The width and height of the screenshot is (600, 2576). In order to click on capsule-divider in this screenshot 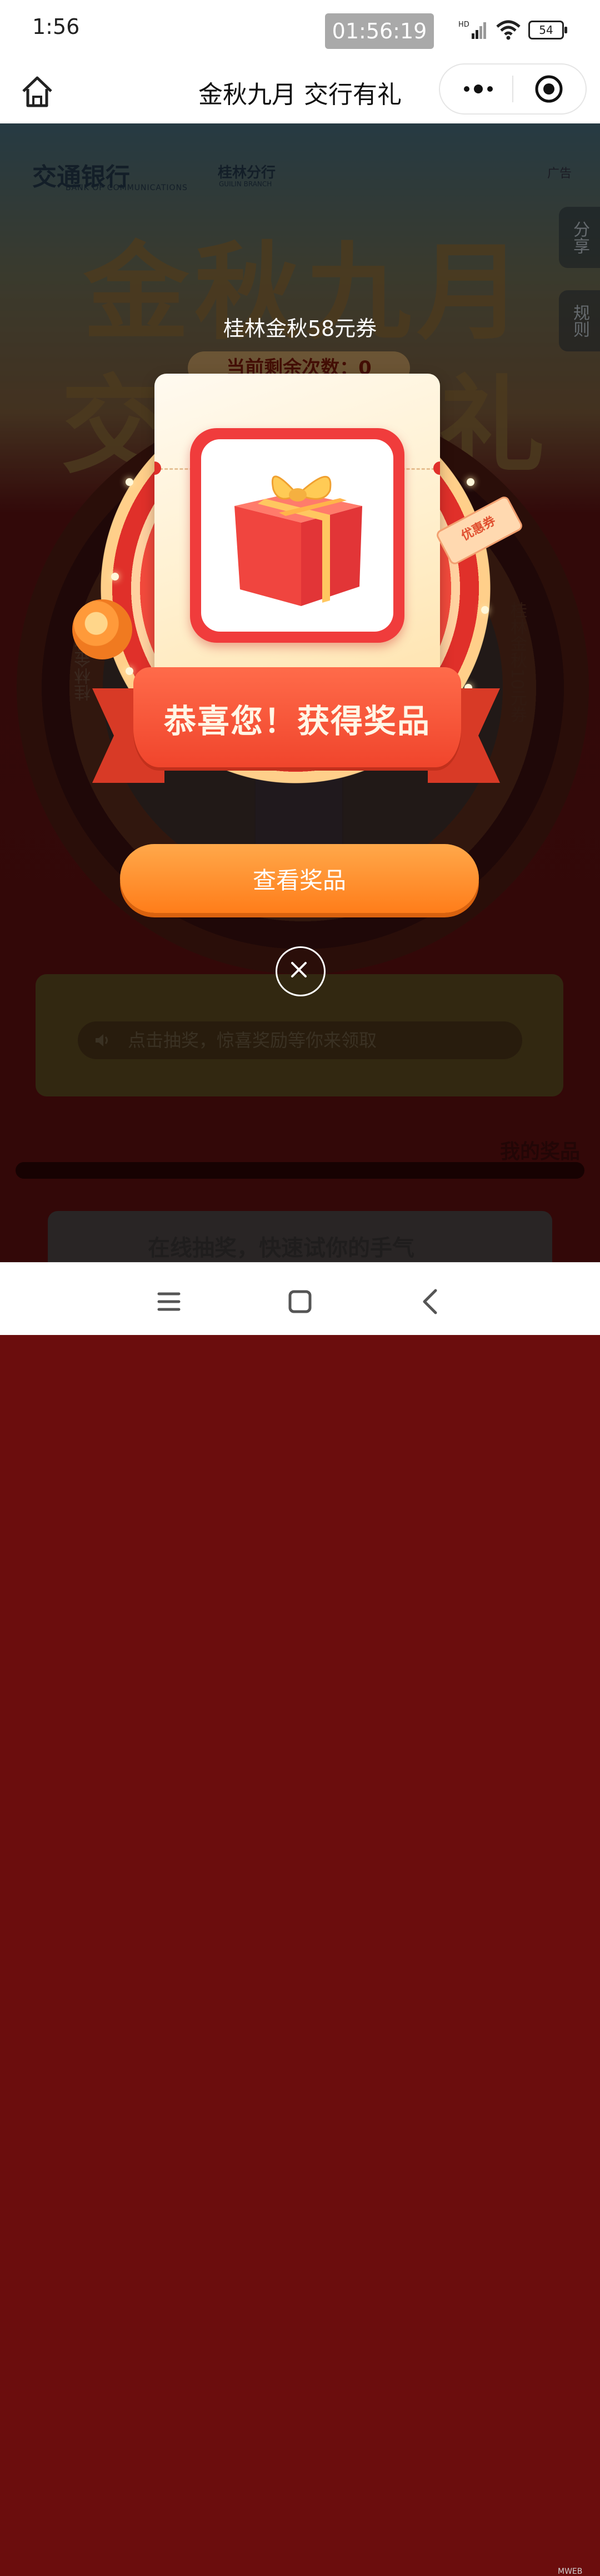, I will do `click(512, 89)`.